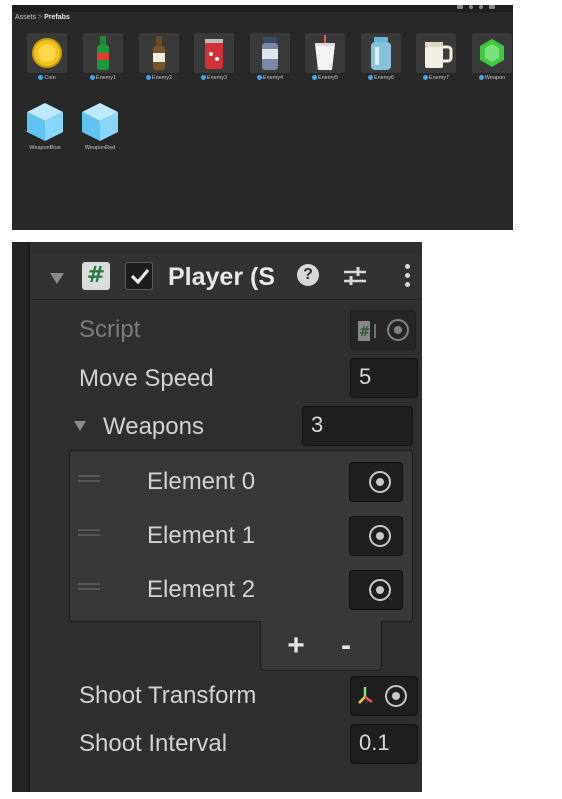 The width and height of the screenshot is (562, 799). What do you see at coordinates (146, 378) in the screenshot?
I see `move-speed-label: Move Speed` at bounding box center [146, 378].